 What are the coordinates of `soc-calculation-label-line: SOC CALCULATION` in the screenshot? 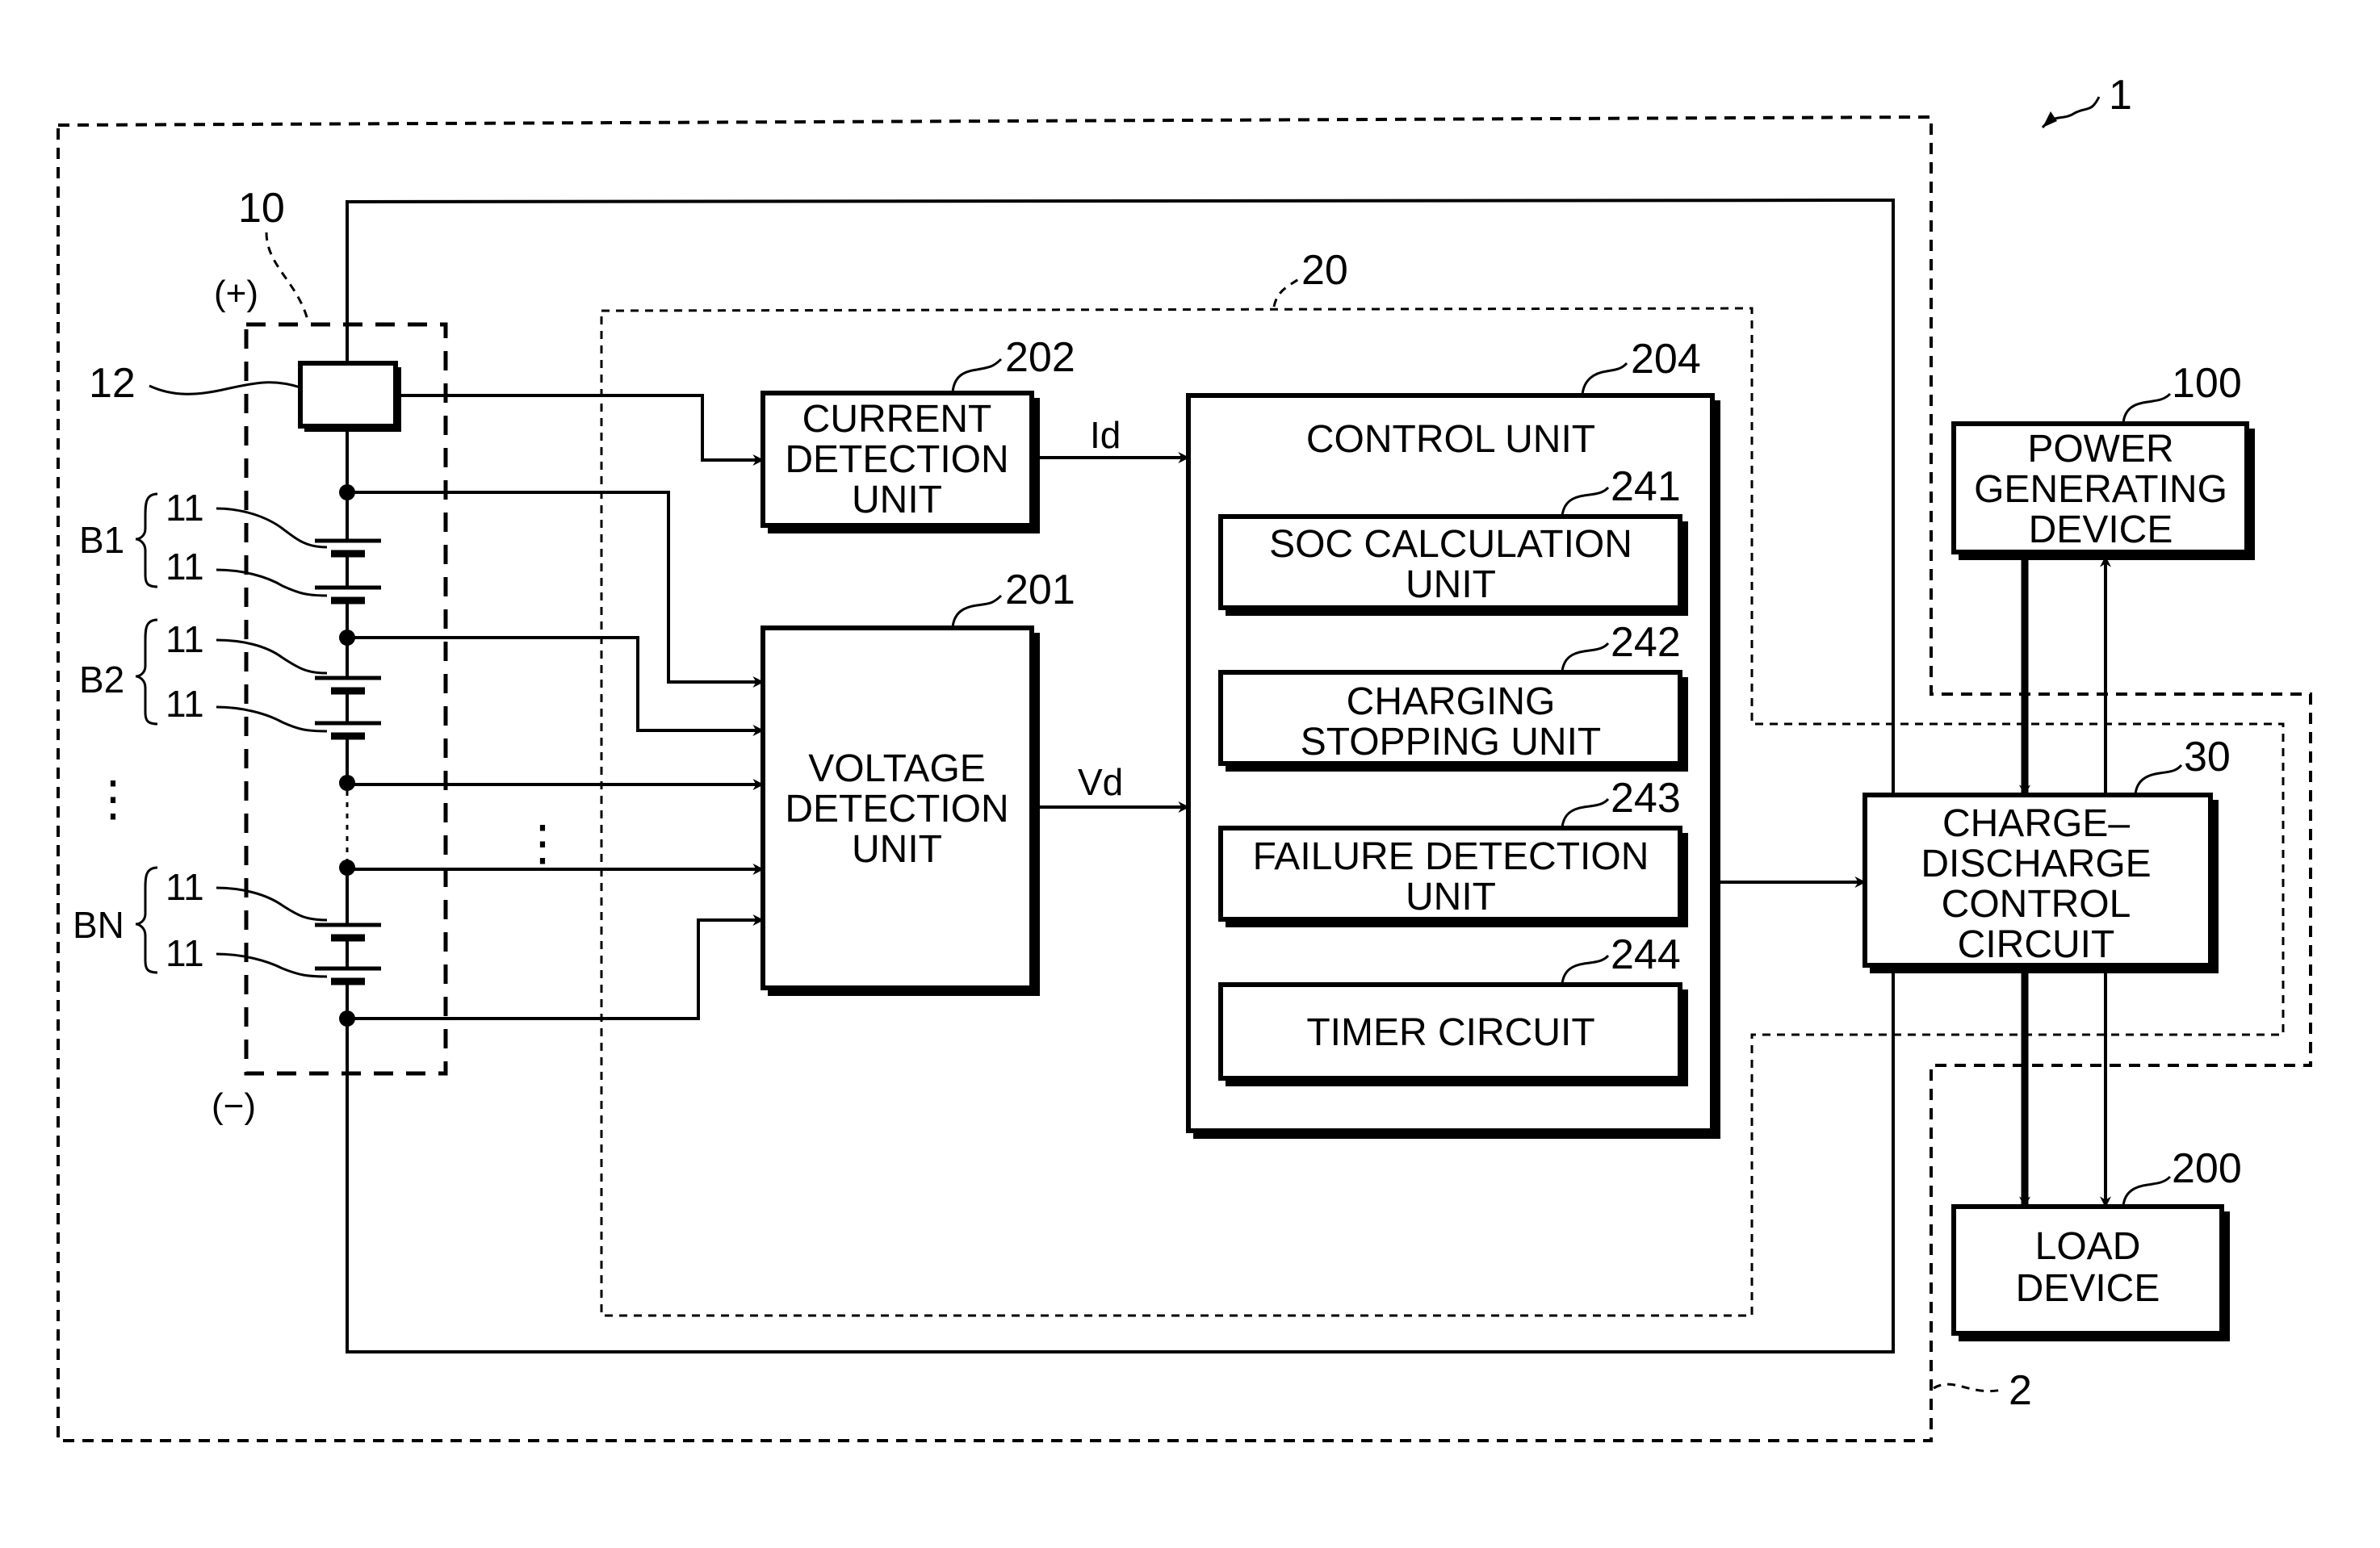 It's located at (1450, 544).